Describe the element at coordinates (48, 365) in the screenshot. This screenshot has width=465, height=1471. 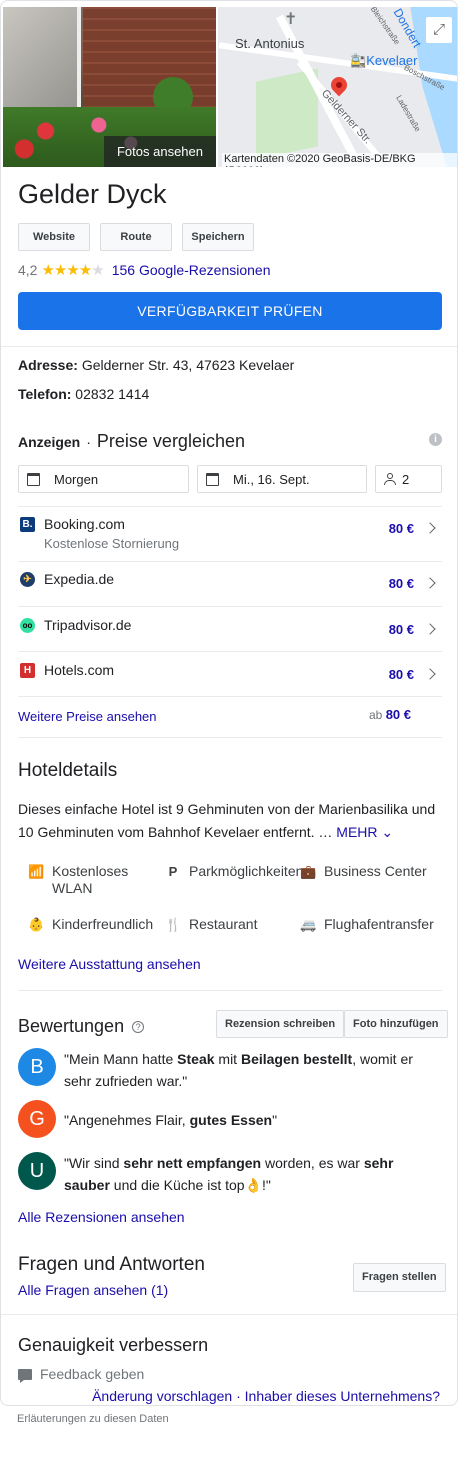
I see `address-label: Adresse:` at that location.